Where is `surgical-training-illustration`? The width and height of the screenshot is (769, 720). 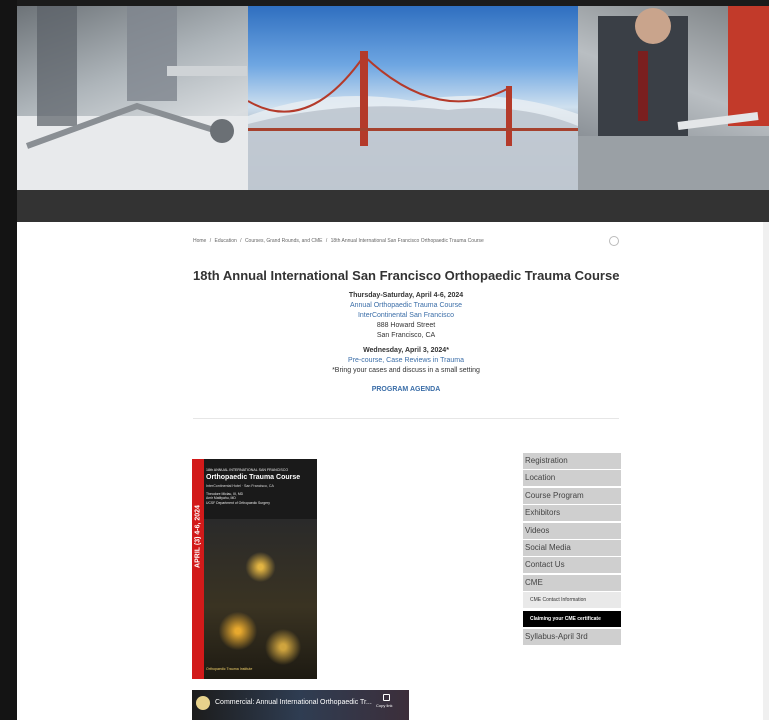 surgical-training-illustration is located at coordinates (132, 98).